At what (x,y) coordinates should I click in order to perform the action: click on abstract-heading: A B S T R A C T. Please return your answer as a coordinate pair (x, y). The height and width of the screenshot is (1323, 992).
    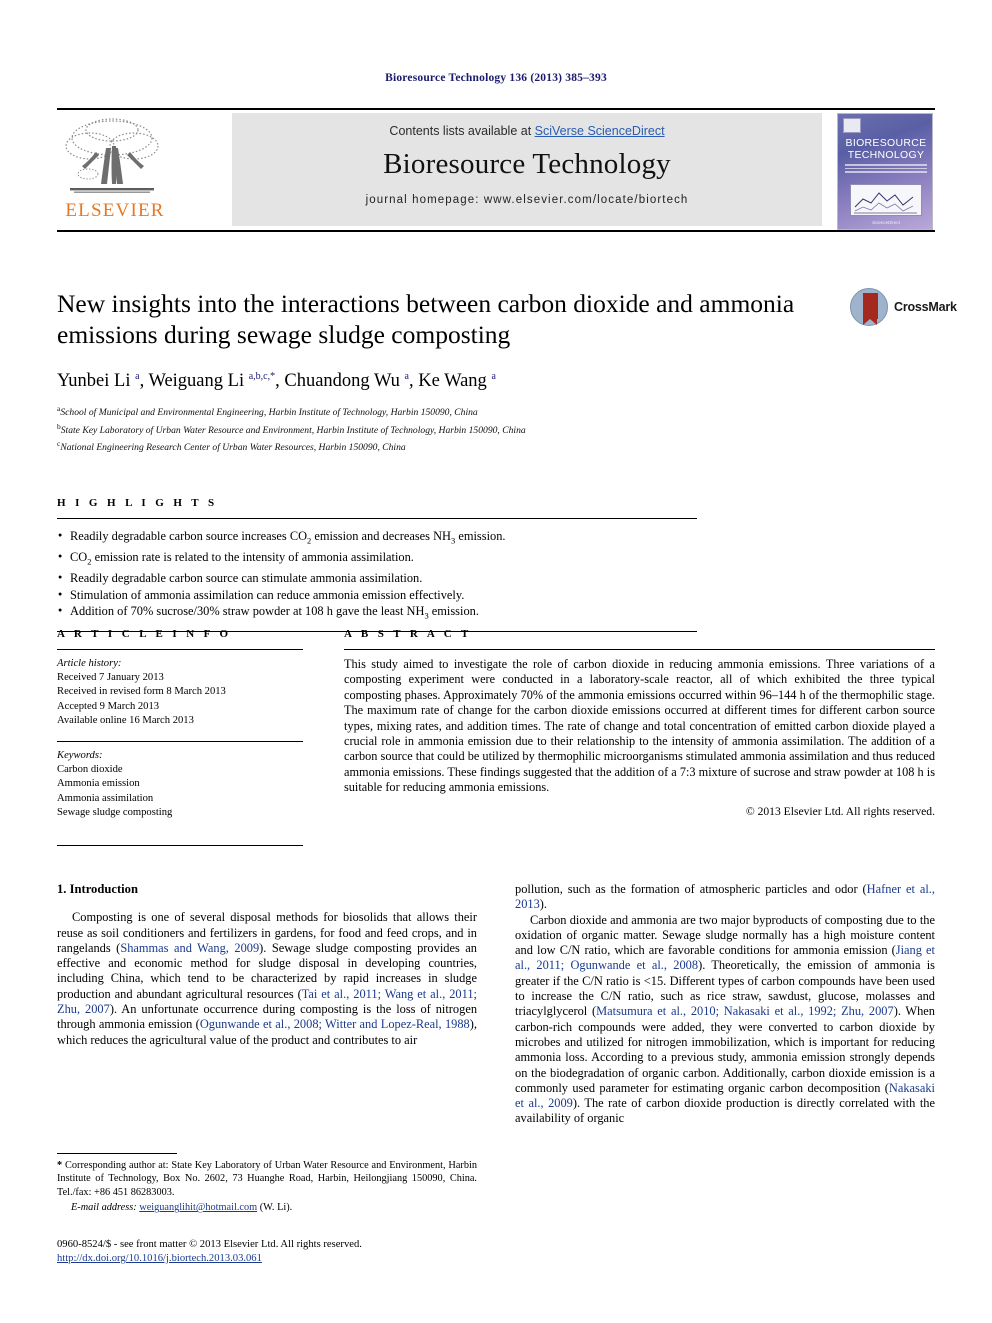
    Looking at the image, I should click on (408, 634).